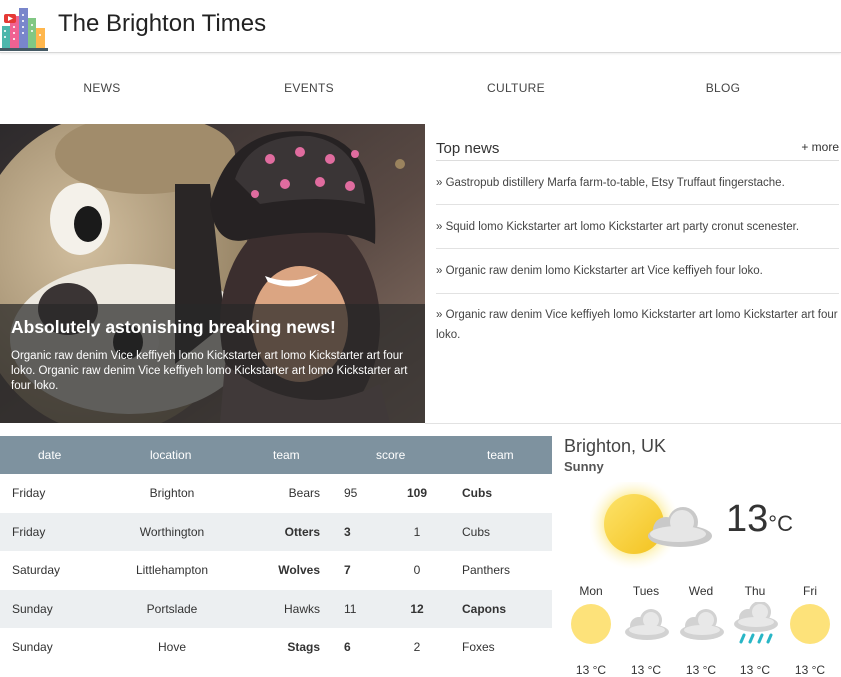 Image resolution: width=841 pixels, height=677 pixels. What do you see at coordinates (276, 531) in the screenshot?
I see `table-row: Friday Worthington Otters 3 1 Cubs` at bounding box center [276, 531].